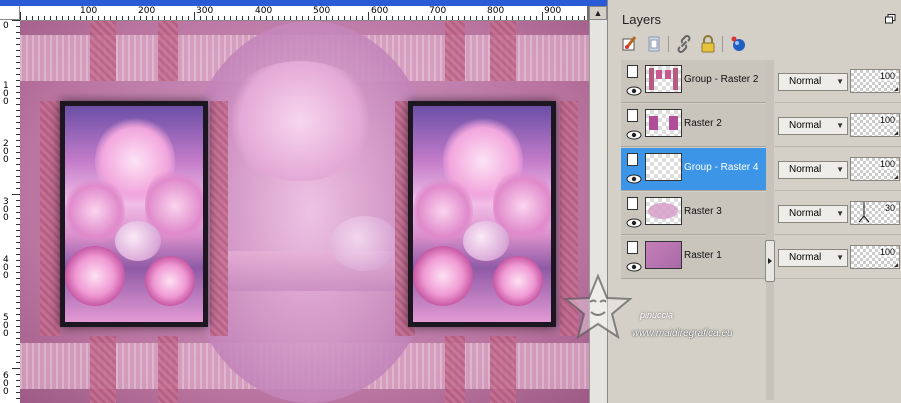  I want to click on horizontal-ruler: 100 200 300 400 500 600 700 800 900, so click(303, 13).